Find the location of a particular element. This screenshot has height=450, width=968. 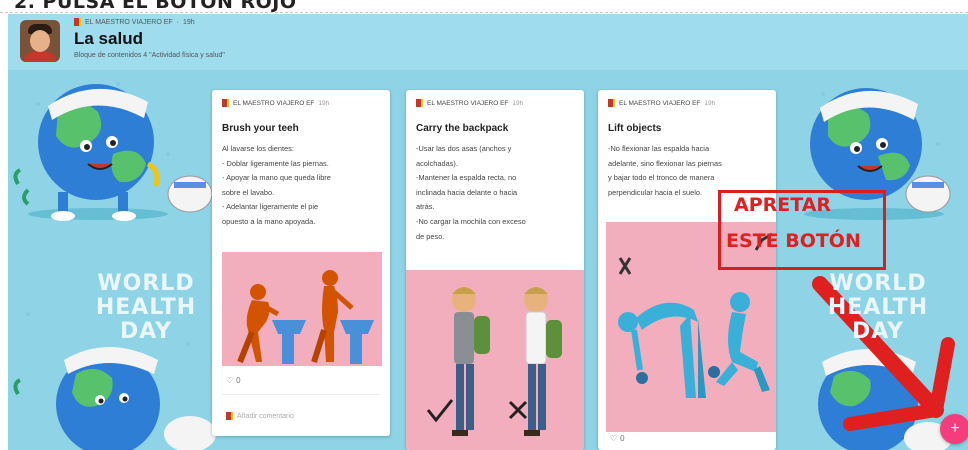

post-body-line: sobre el lavabo. is located at coordinates (248, 192).